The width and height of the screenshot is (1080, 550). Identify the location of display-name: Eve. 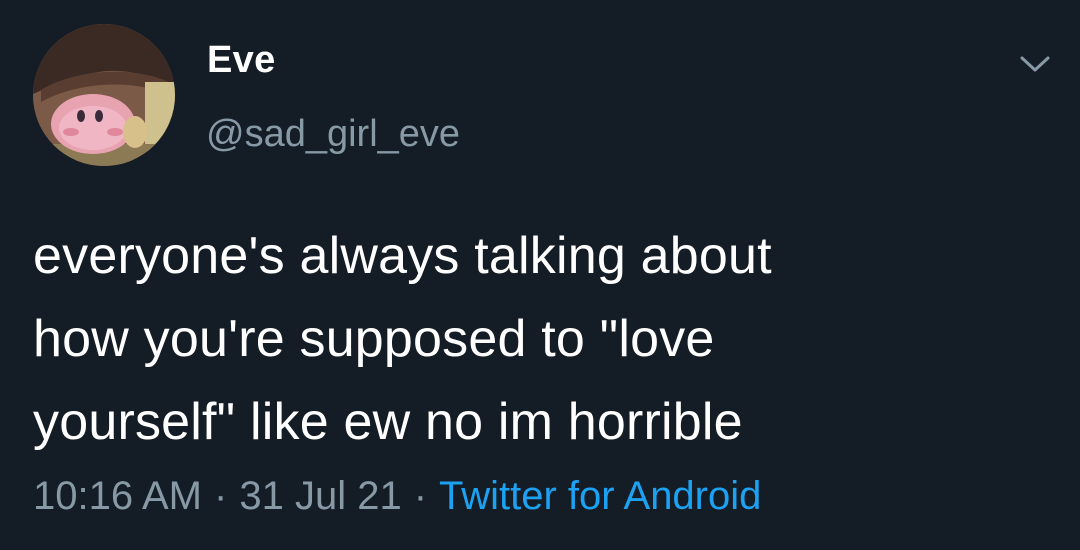
(241, 60).